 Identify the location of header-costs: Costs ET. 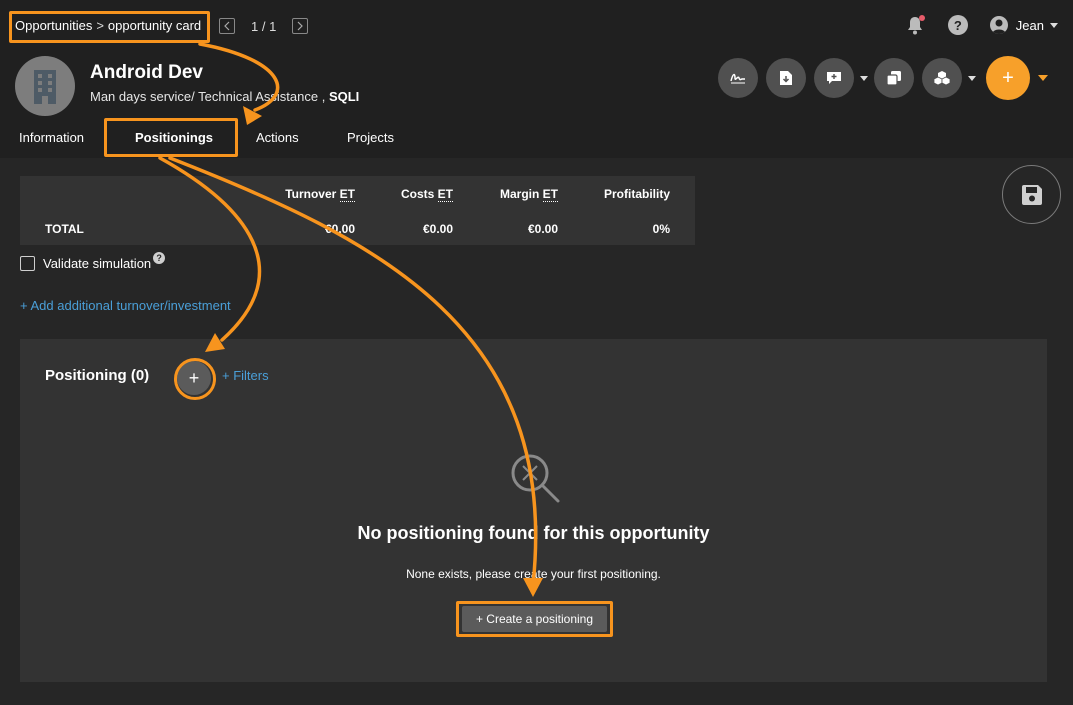
(426, 194).